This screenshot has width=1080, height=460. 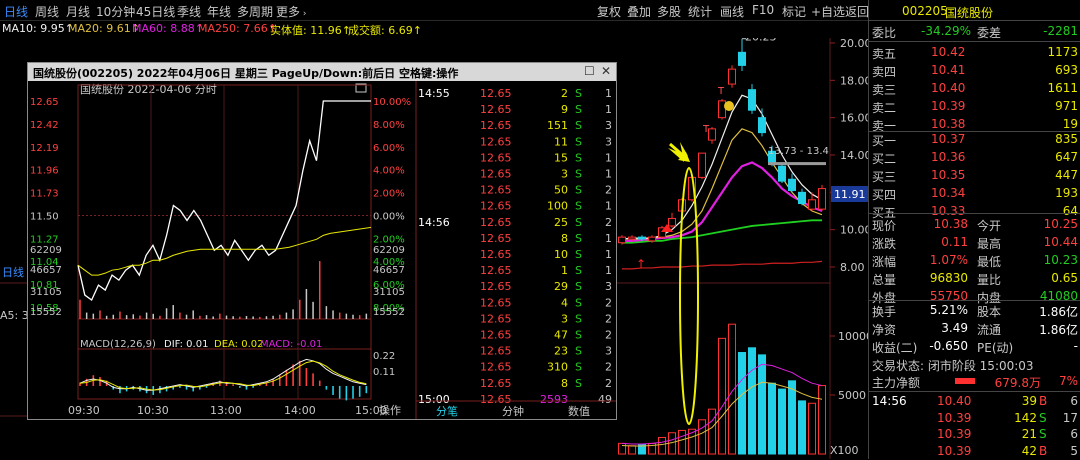 What do you see at coordinates (44, 216) in the screenshot?
I see `price-tick-label: 11.50` at bounding box center [44, 216].